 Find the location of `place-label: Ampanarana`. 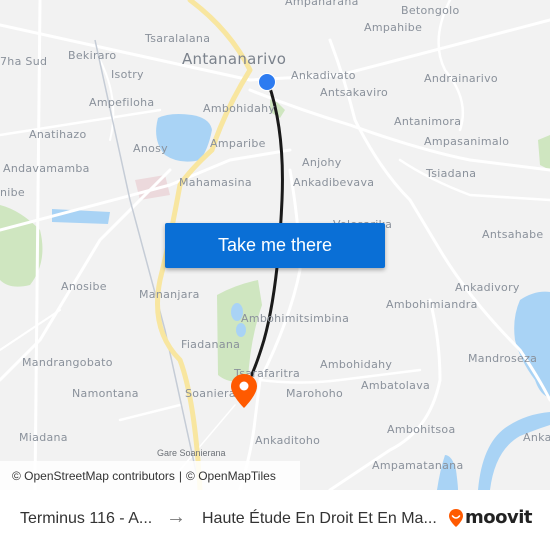

place-label: Ampanarana is located at coordinates (322, 4).